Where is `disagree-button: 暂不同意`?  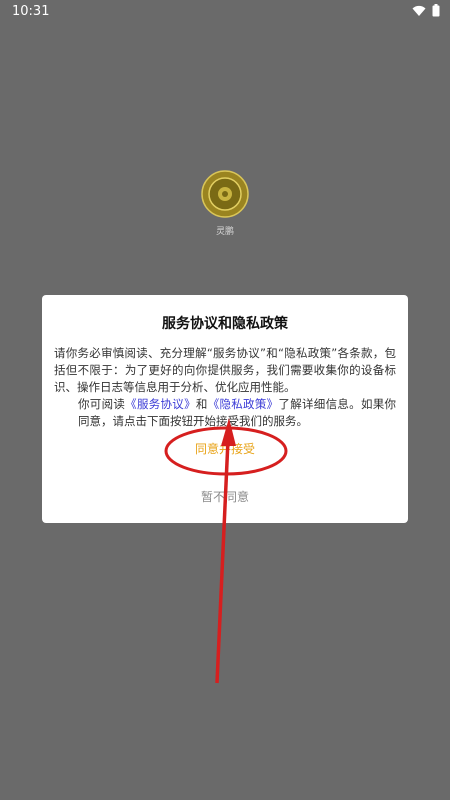
disagree-button: 暂不同意 is located at coordinates (225, 496).